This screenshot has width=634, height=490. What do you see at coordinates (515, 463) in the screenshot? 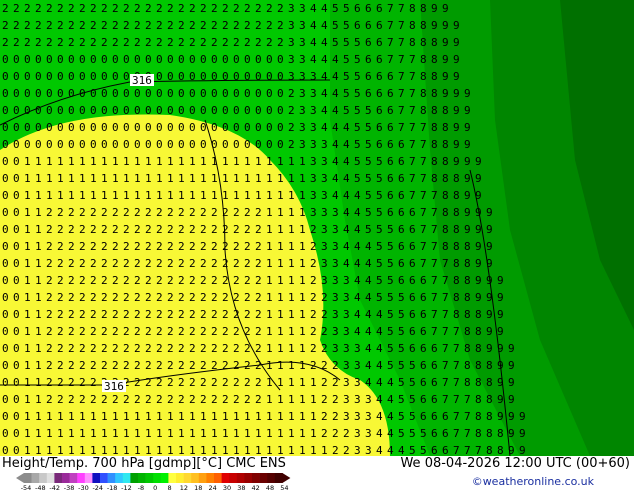
I see `forecast-datetime: We 08-04-2026 12:00 UTC (00+60)` at bounding box center [515, 463].